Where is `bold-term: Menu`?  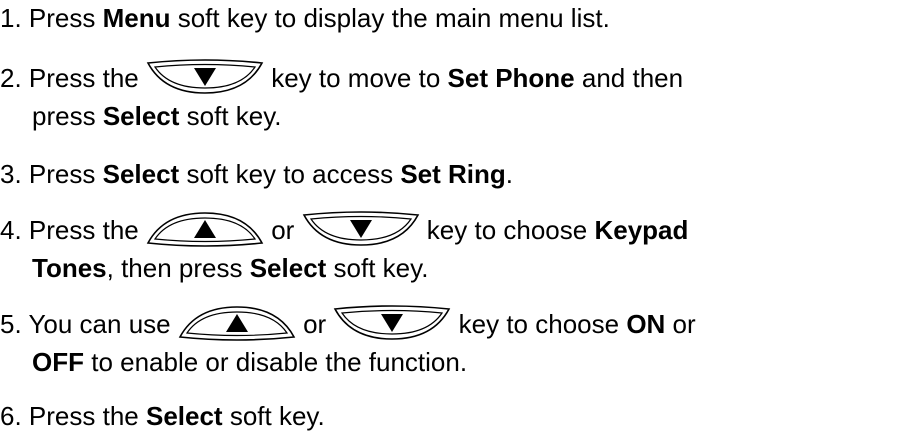
bold-term: Menu is located at coordinates (136, 18).